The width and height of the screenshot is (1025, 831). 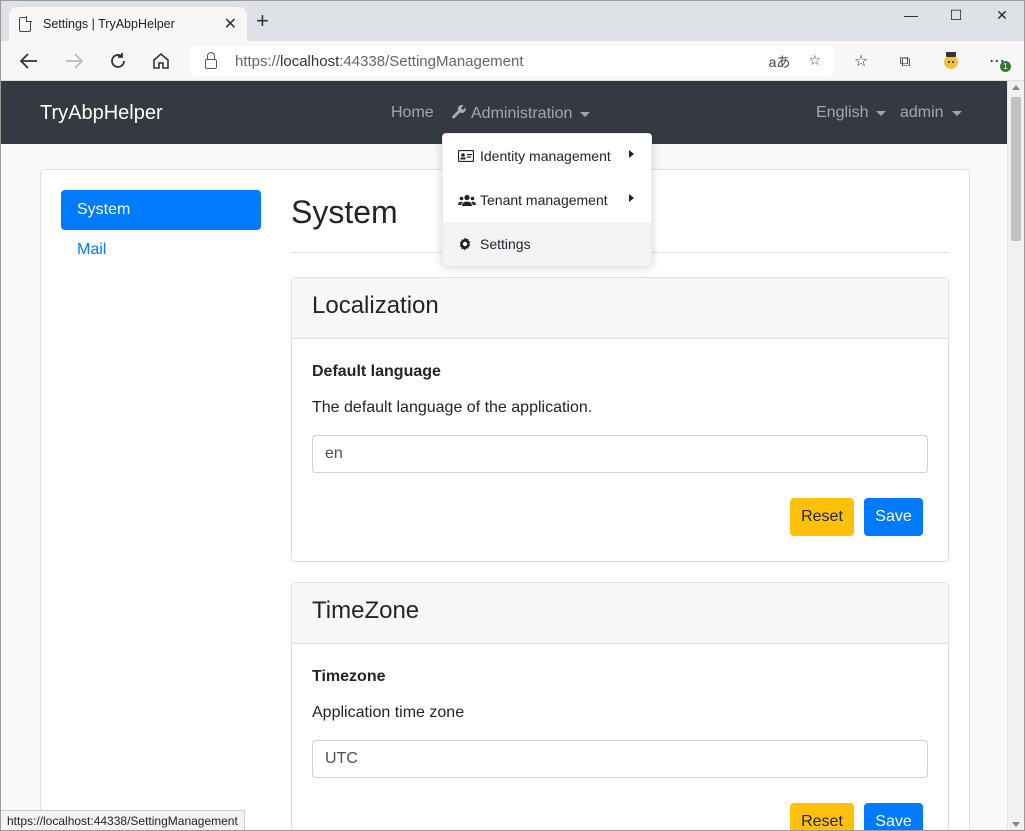 What do you see at coordinates (161, 210) in the screenshot?
I see `sidebar-item-system: System` at bounding box center [161, 210].